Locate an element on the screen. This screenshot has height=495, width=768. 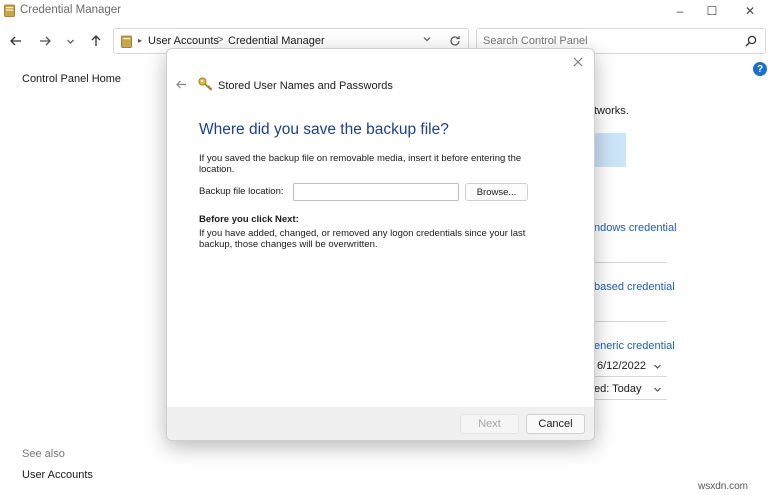
key-icon is located at coordinates (205, 84).